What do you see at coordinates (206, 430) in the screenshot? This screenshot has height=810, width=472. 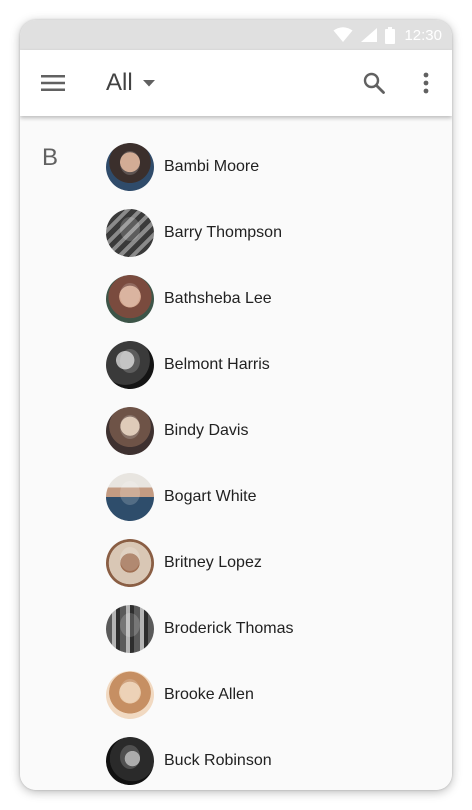 I see `contact-name: Bindy Davis` at bounding box center [206, 430].